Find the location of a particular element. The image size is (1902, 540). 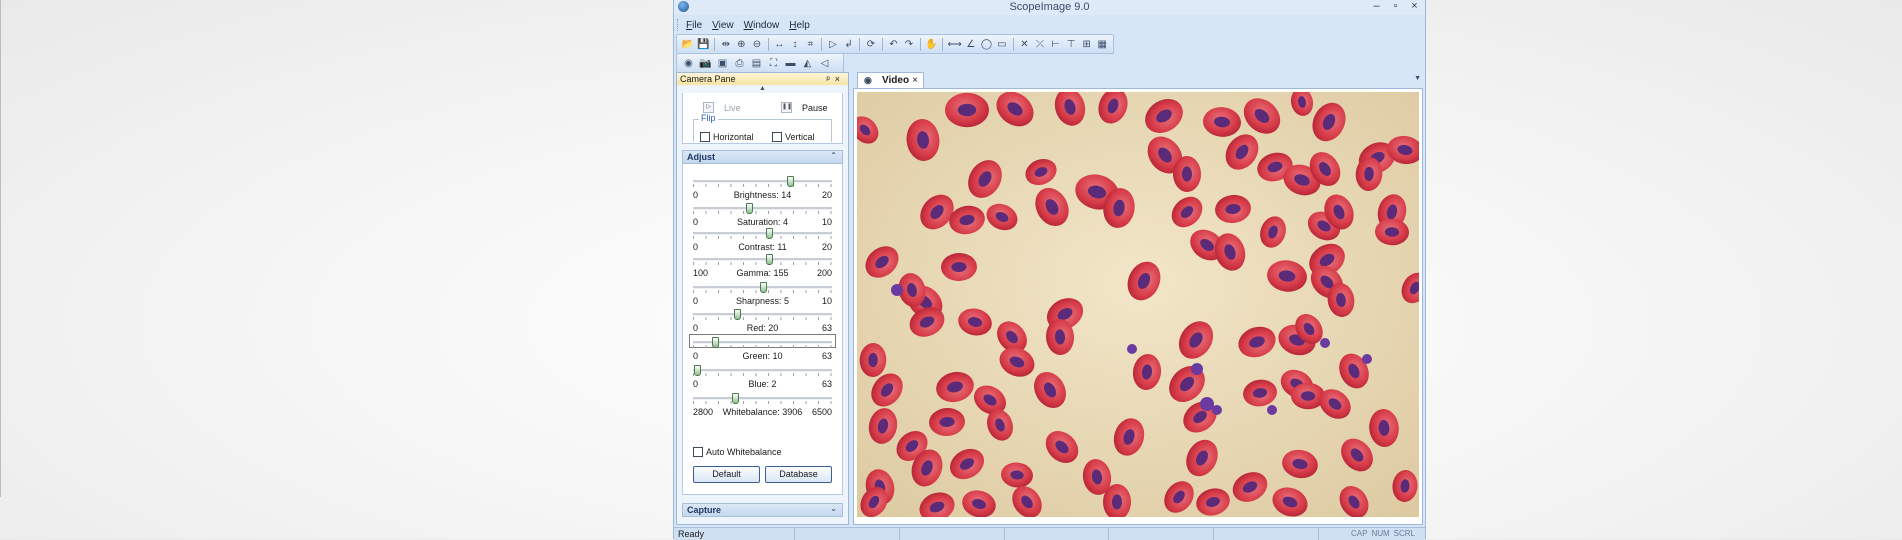

expand-icon: ⛶ is located at coordinates (774, 63).